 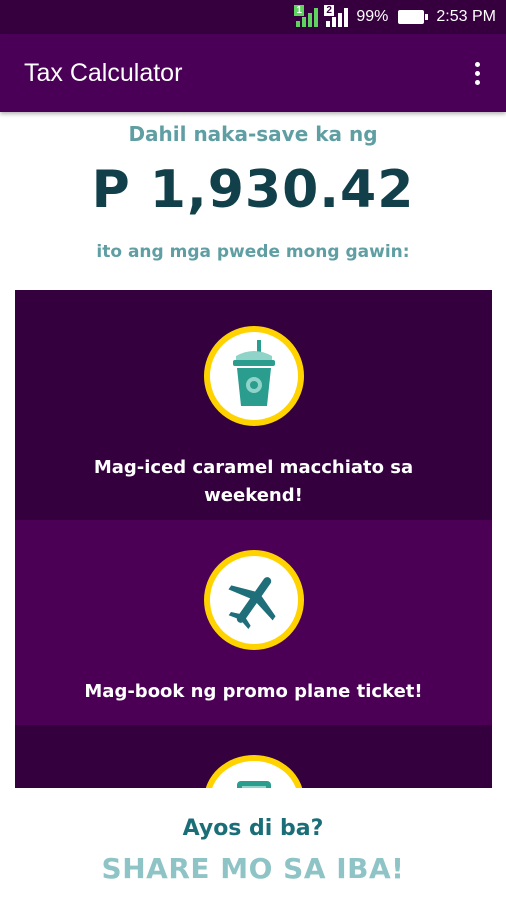 What do you see at coordinates (466, 16) in the screenshot?
I see `clock: 2:53 PM` at bounding box center [466, 16].